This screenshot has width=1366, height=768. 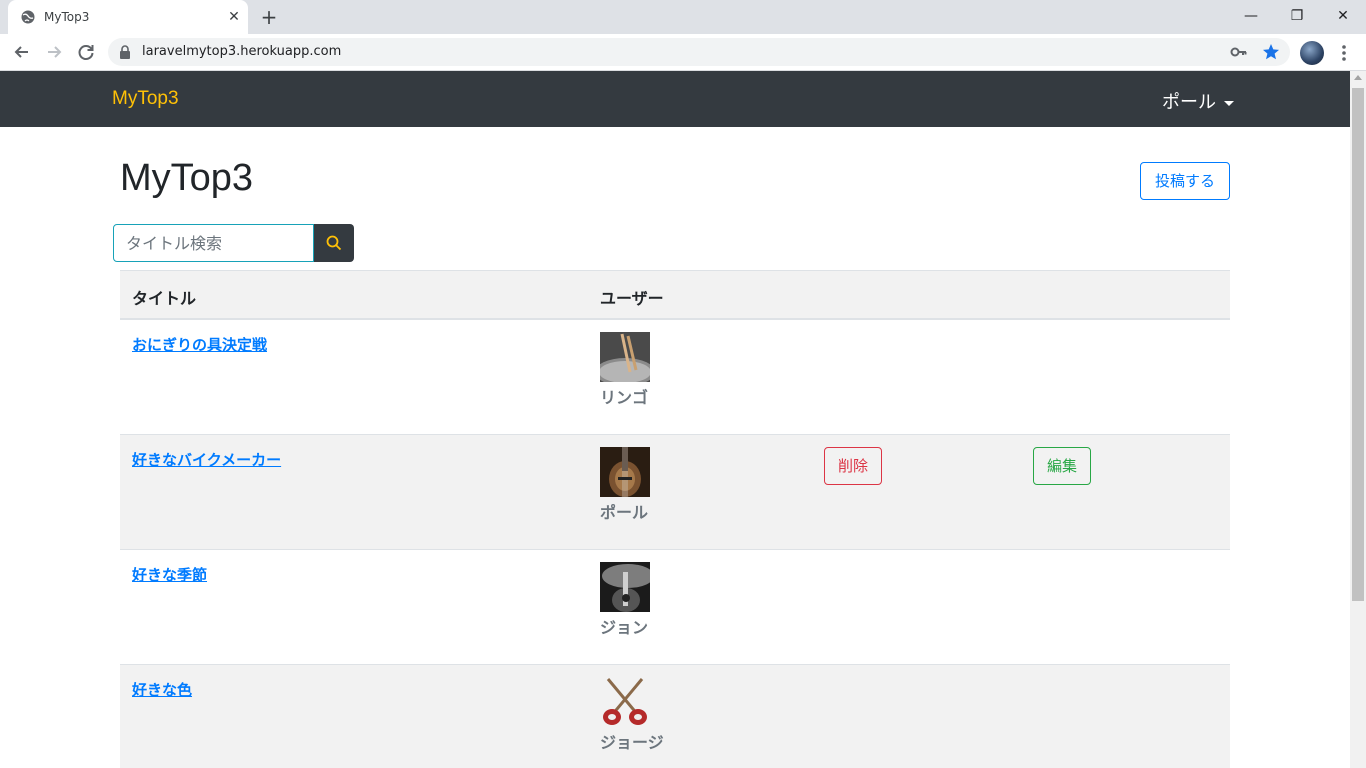 What do you see at coordinates (675, 295) in the screenshot?
I see `table-header: タイトル ユーザー` at bounding box center [675, 295].